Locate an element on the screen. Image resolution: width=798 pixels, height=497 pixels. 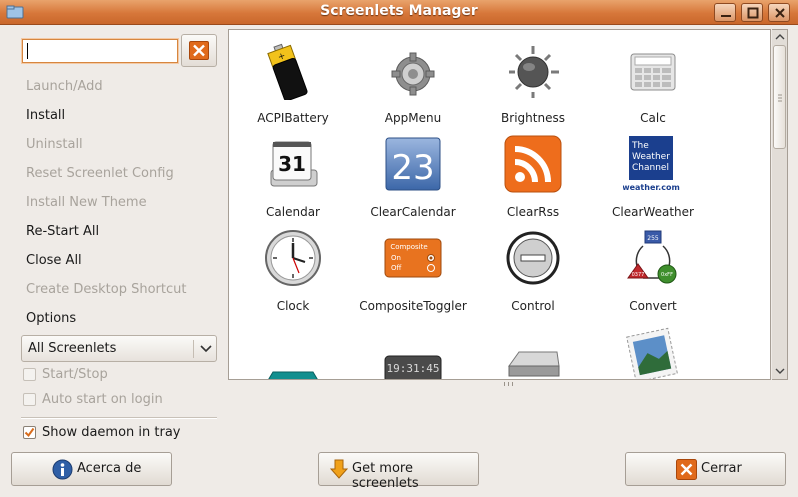
close-all-action: Close All is located at coordinates (54, 260).